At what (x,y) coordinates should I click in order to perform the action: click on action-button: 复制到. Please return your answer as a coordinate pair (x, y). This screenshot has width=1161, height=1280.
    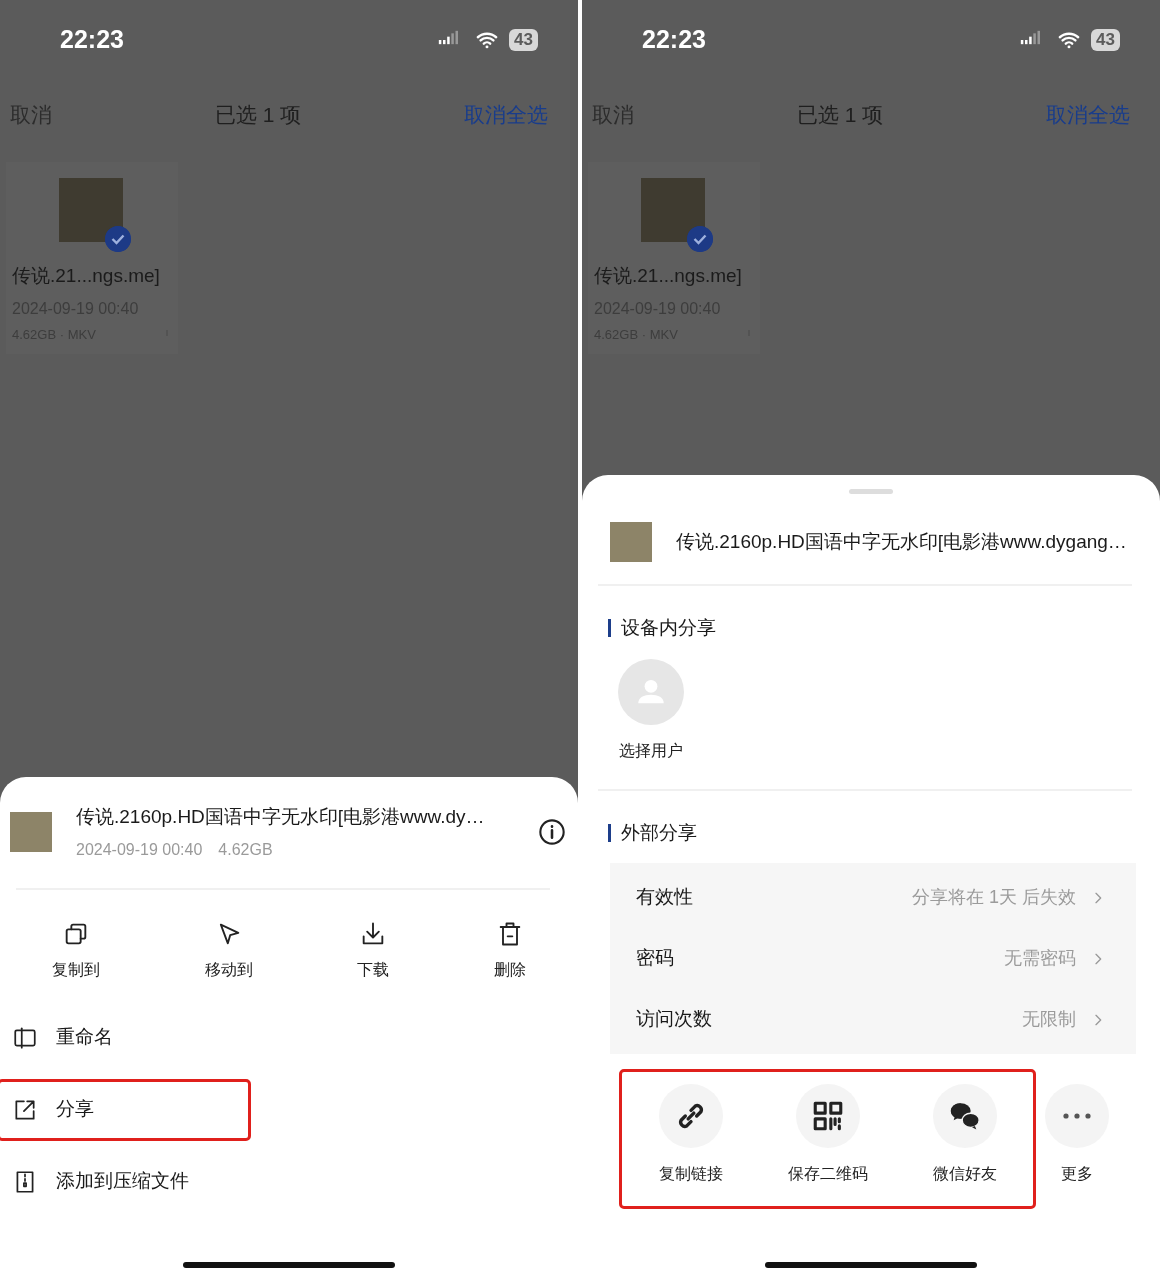
    Looking at the image, I should click on (76, 950).